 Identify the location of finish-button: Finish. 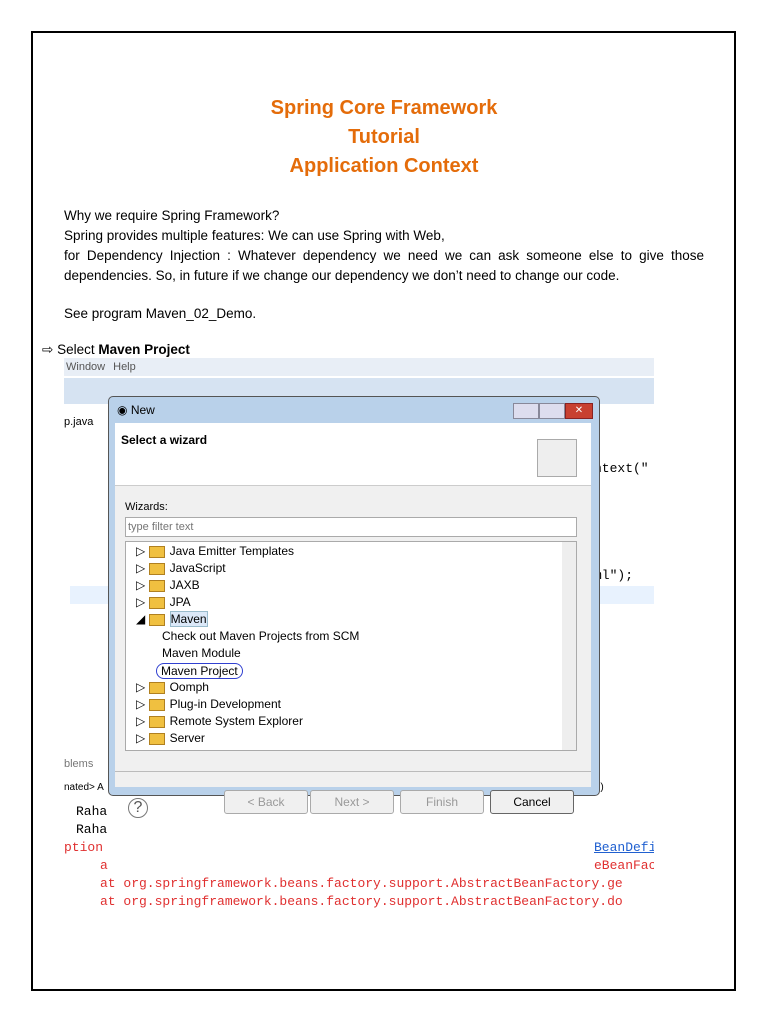
(442, 802).